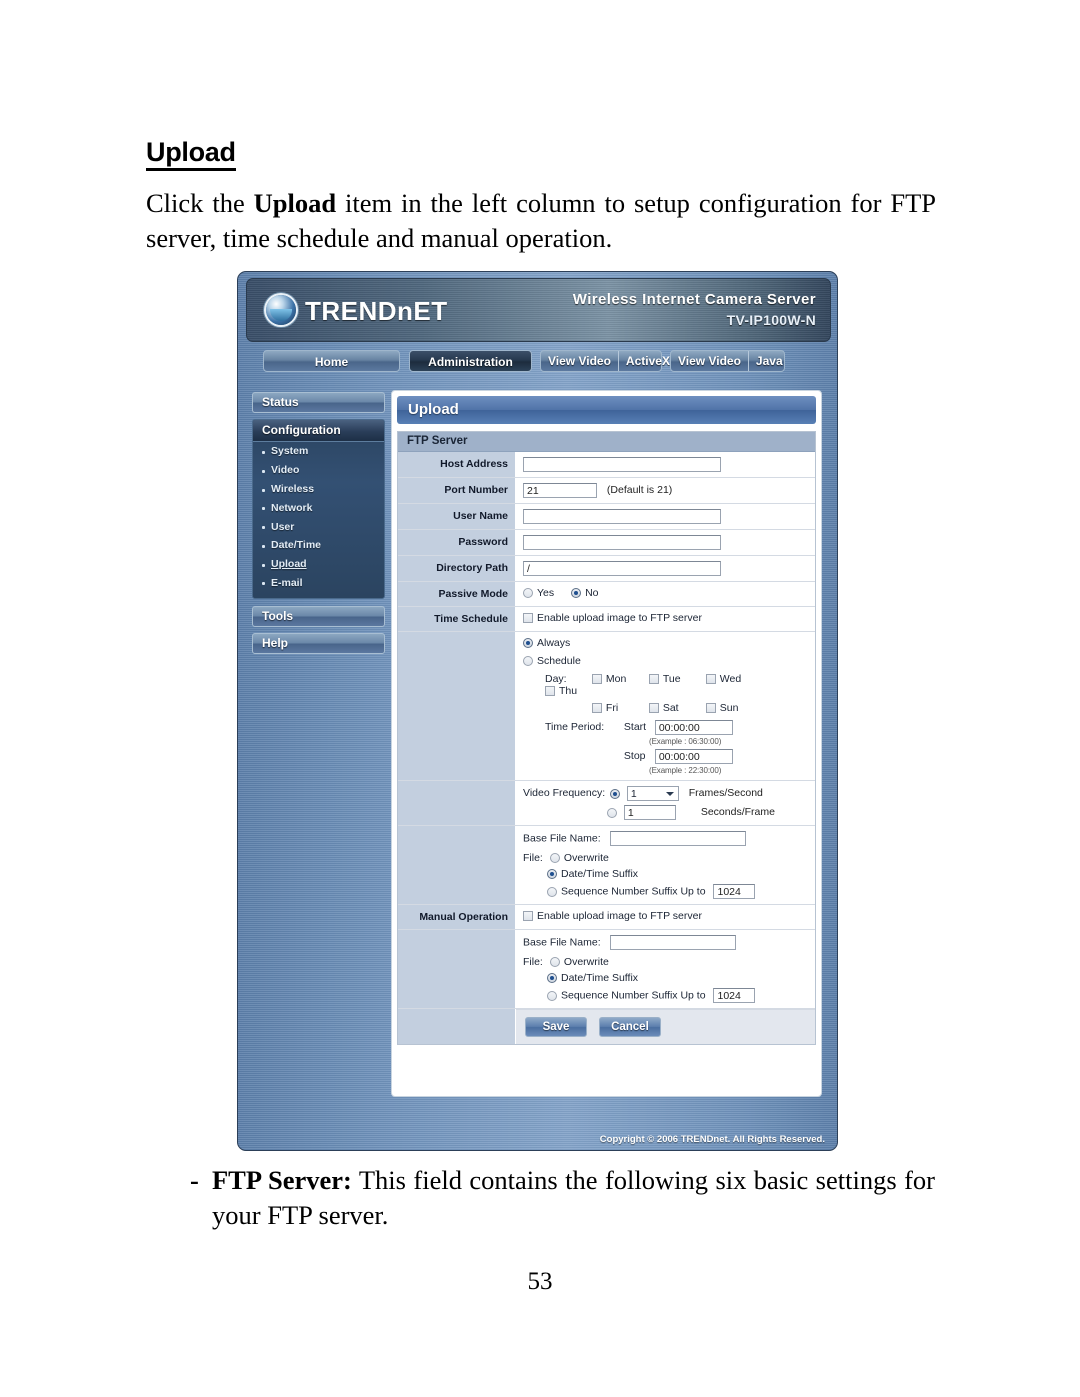 The width and height of the screenshot is (1080, 1397). I want to click on passive-mode-value-cell: Yes No, so click(665, 594).